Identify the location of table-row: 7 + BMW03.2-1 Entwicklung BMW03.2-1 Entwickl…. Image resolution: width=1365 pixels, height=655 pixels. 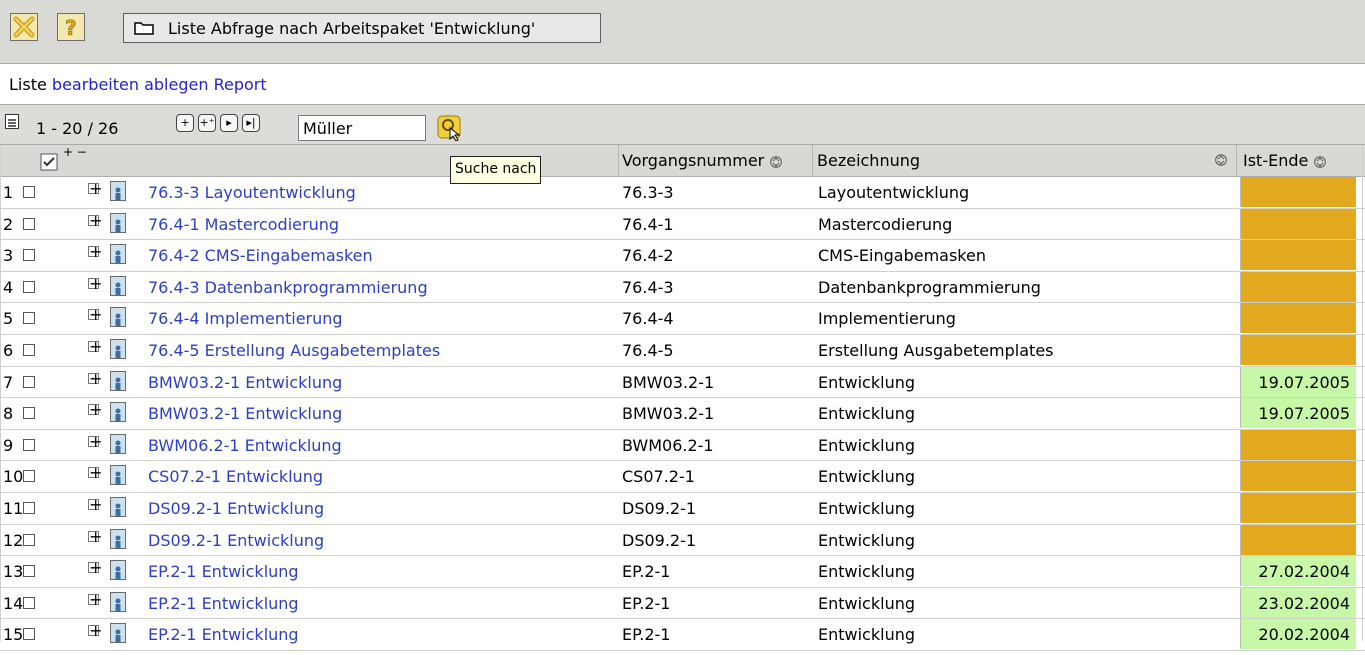
(682, 382).